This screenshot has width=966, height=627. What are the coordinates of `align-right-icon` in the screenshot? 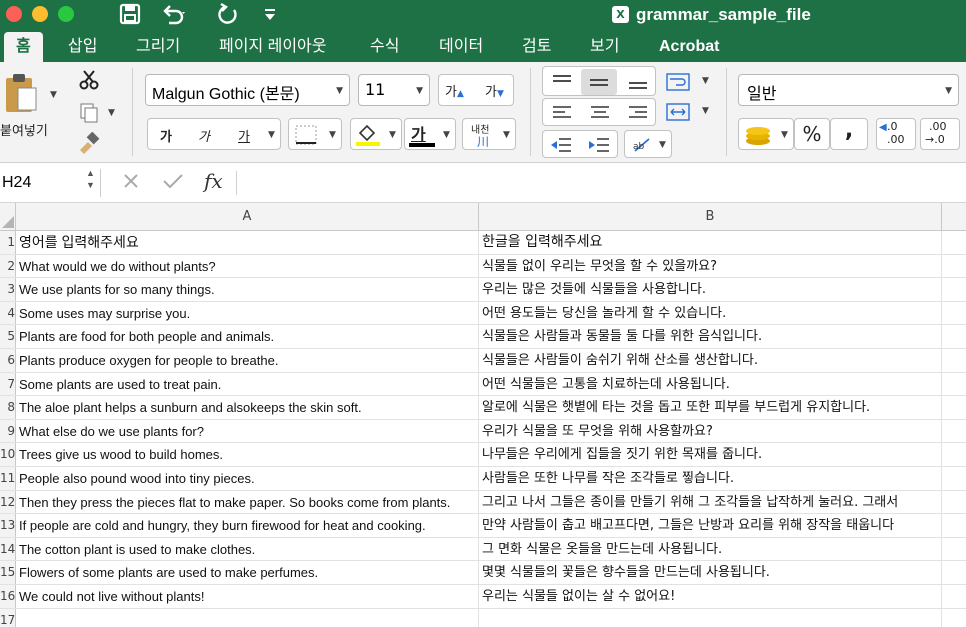 It's located at (638, 113).